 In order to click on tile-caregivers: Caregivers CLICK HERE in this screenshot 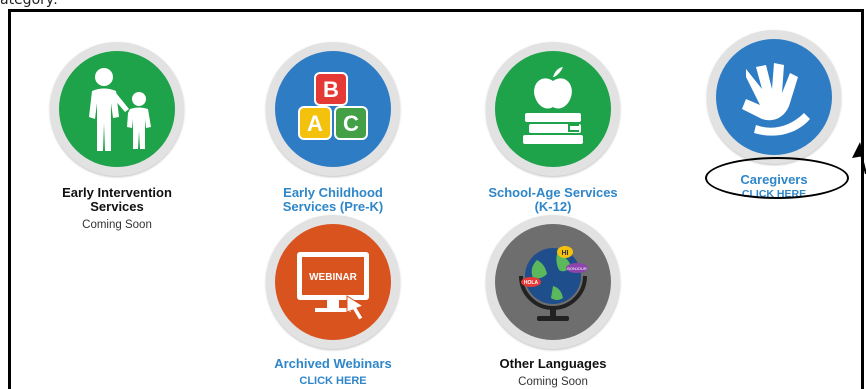, I will do `click(770, 115)`.